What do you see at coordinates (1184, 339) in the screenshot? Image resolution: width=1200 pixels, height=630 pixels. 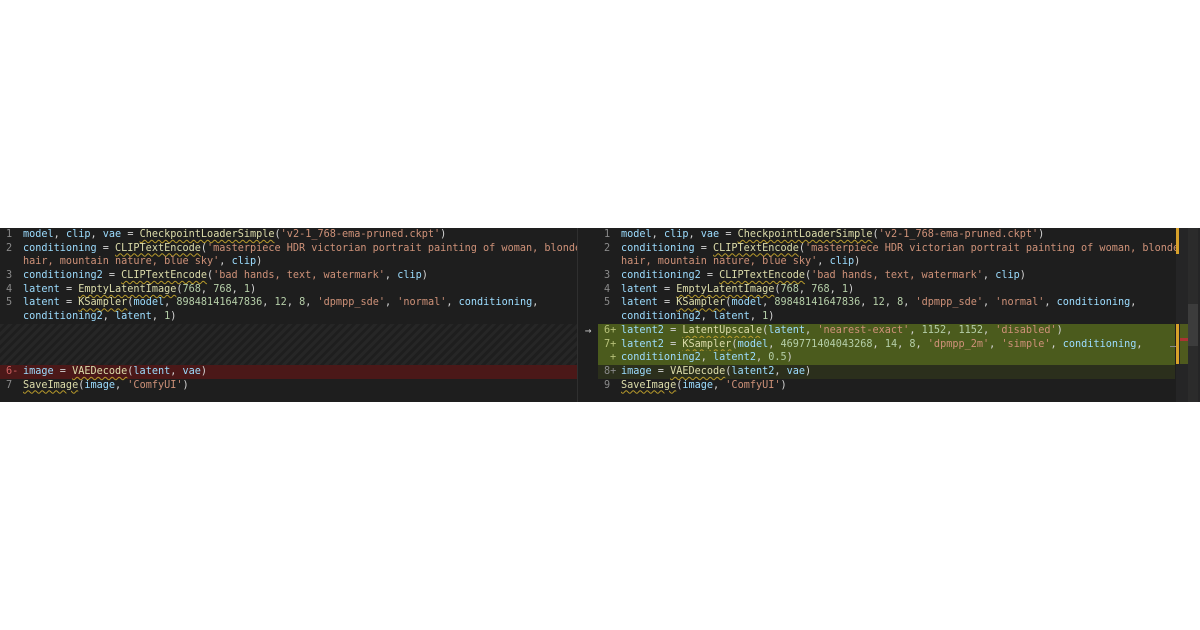 I see `deleted-marker` at bounding box center [1184, 339].